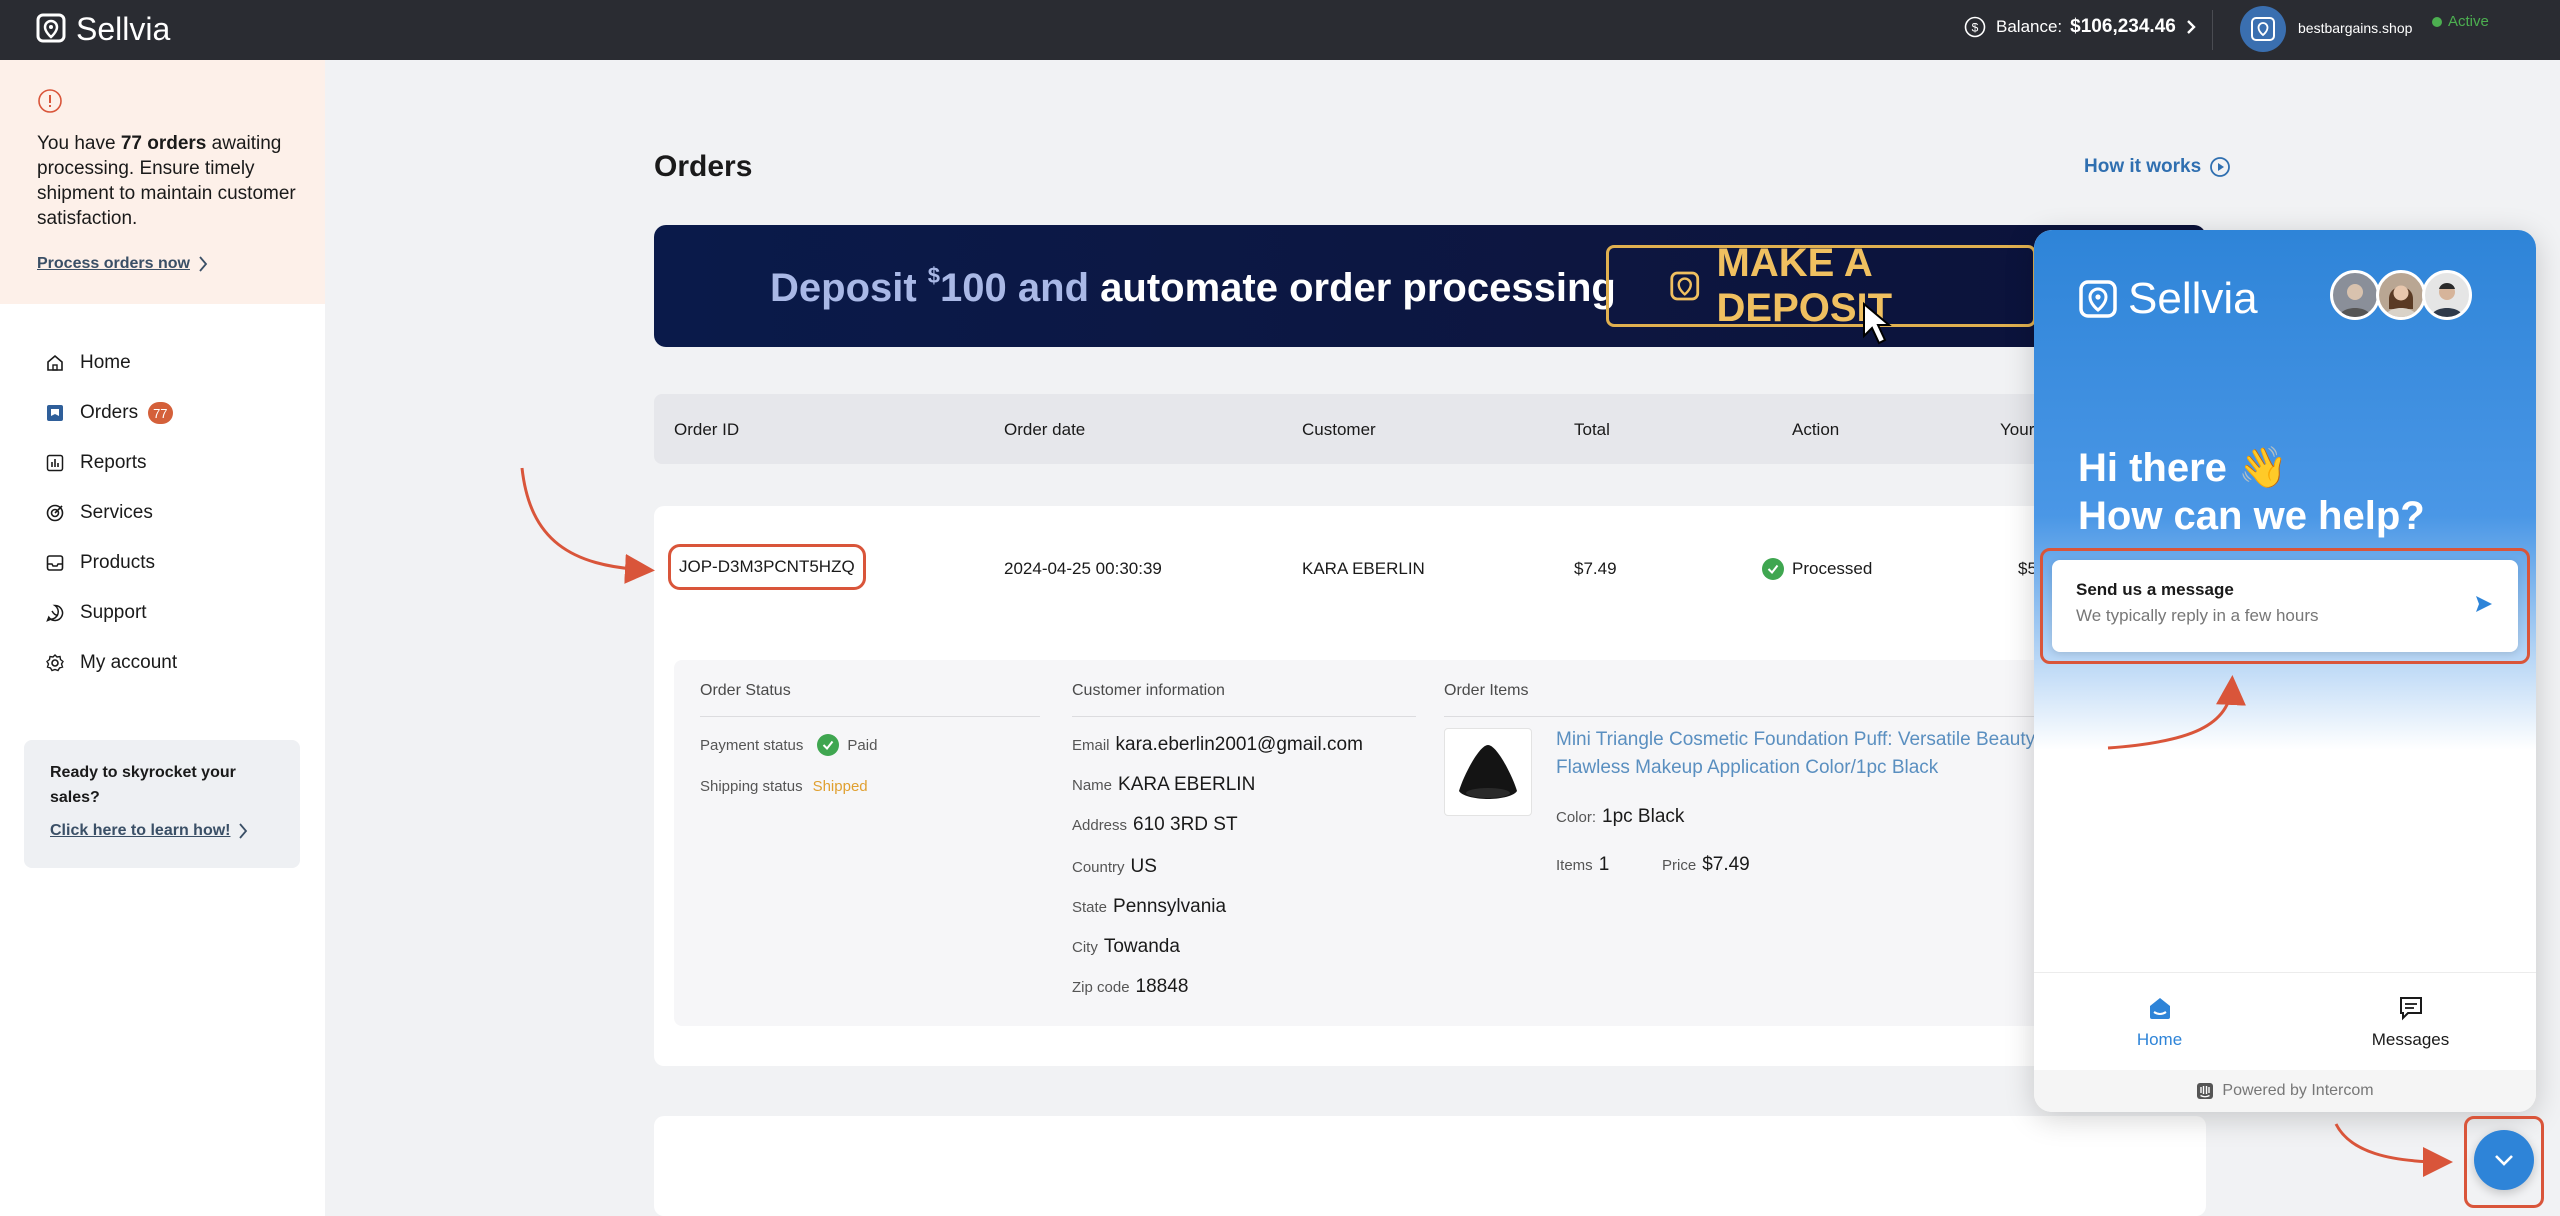 The image size is (2560, 1216). I want to click on order-row, so click(1430, 1166).